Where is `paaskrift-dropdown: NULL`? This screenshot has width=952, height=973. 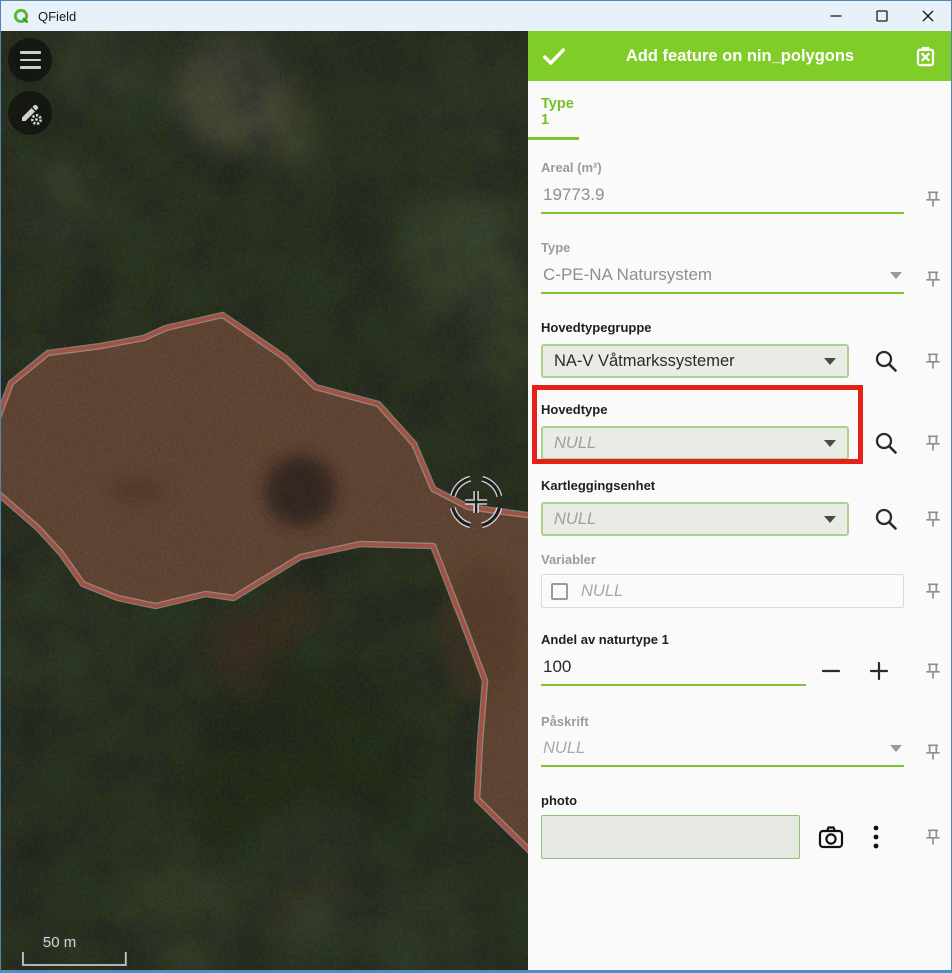
paaskrift-dropdown: NULL is located at coordinates (722, 752).